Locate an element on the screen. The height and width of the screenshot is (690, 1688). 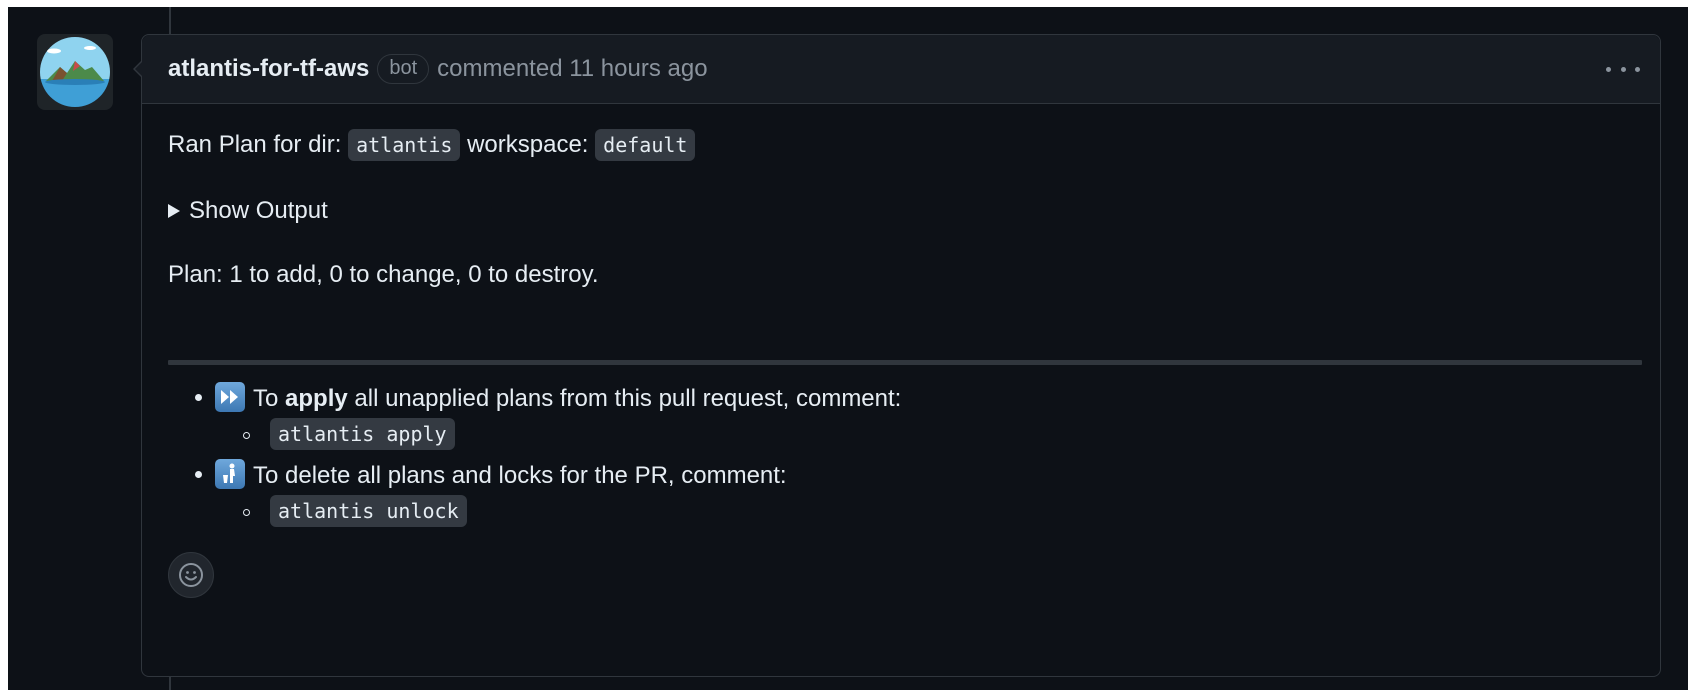
unlock-command-code: atlantis unlock is located at coordinates (368, 511).